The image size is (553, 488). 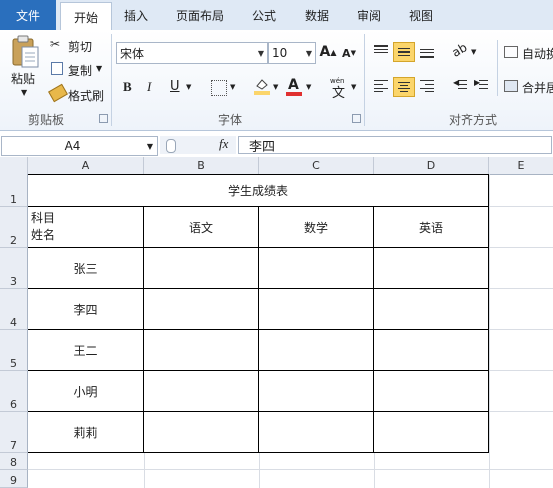 I want to click on row-header-1: 1, so click(x=14, y=190).